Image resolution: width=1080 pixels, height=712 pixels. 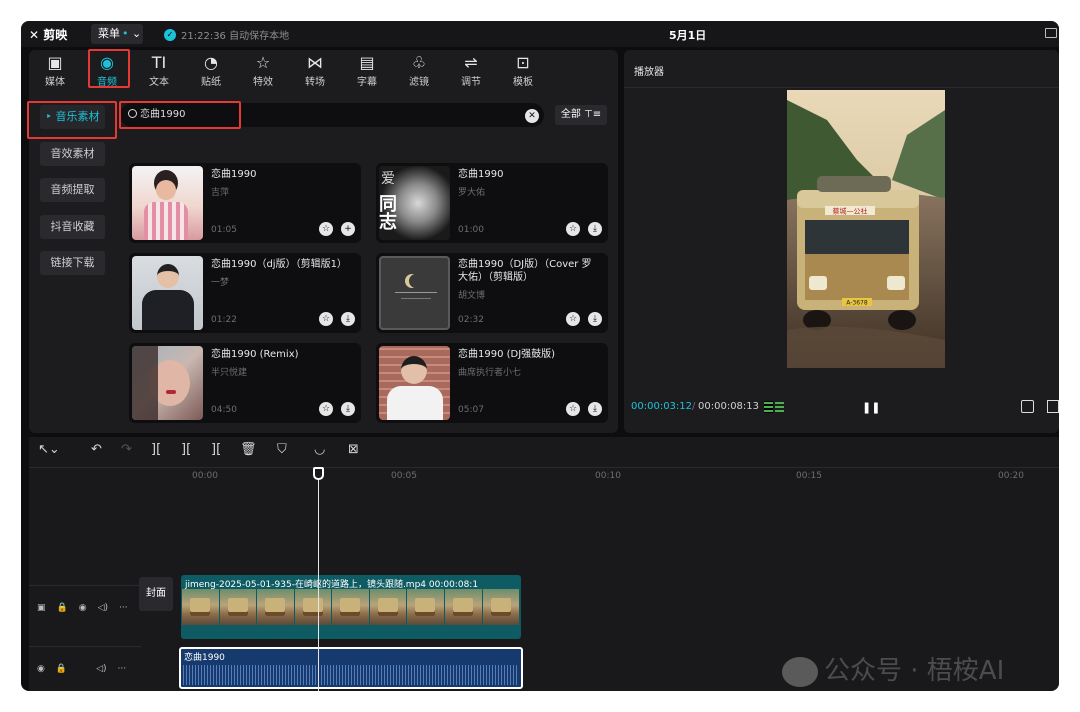 What do you see at coordinates (367, 70) in the screenshot?
I see `tab-subtitle: ▤ 字幕` at bounding box center [367, 70].